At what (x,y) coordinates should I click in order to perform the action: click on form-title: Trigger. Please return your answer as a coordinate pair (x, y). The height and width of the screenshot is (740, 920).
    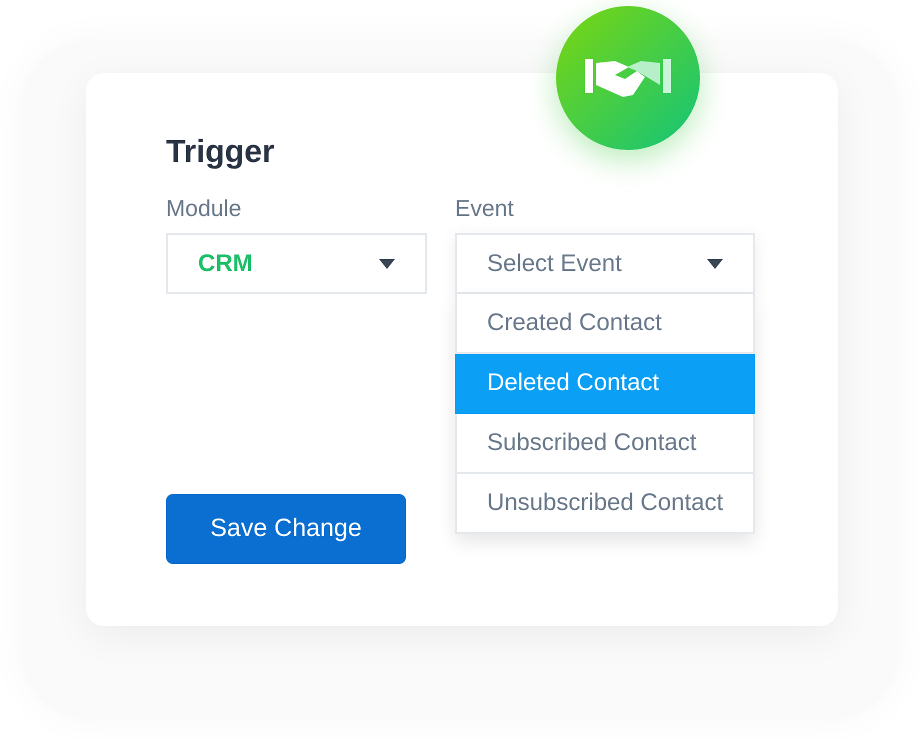
    Looking at the image, I should click on (221, 151).